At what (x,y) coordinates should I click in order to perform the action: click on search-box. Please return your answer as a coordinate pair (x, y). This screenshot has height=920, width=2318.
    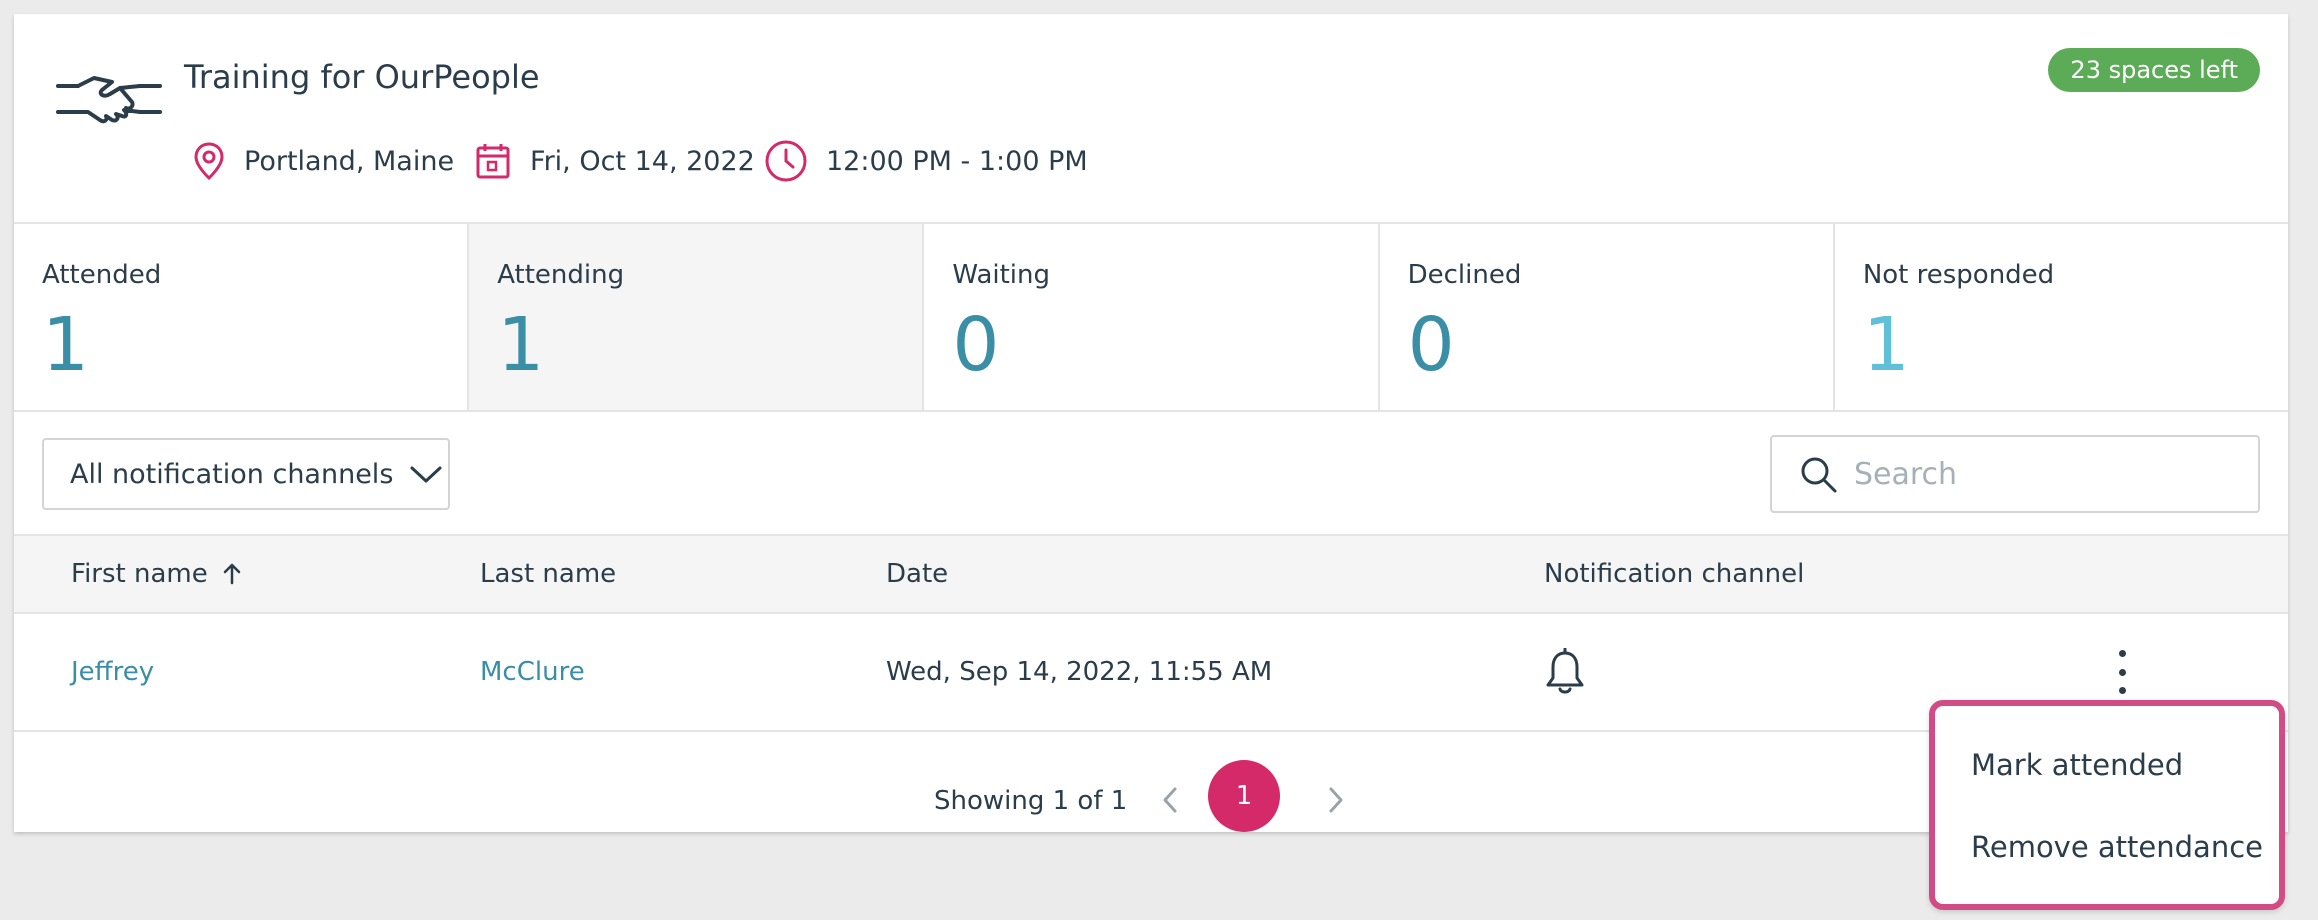
    Looking at the image, I should click on (2015, 474).